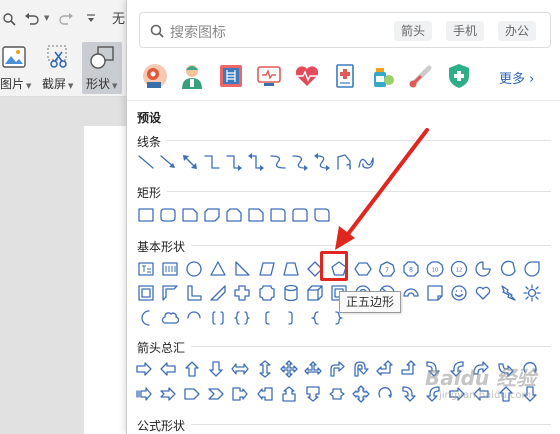  What do you see at coordinates (383, 76) in the screenshot?
I see `medicine-bottle-icon` at bounding box center [383, 76].